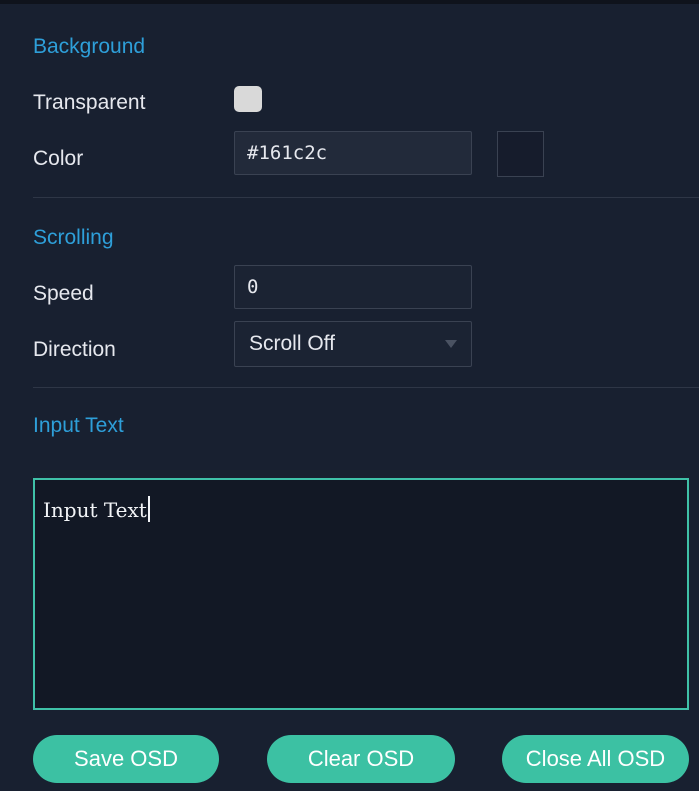 The width and height of the screenshot is (699, 791). I want to click on color-label: Color, so click(58, 158).